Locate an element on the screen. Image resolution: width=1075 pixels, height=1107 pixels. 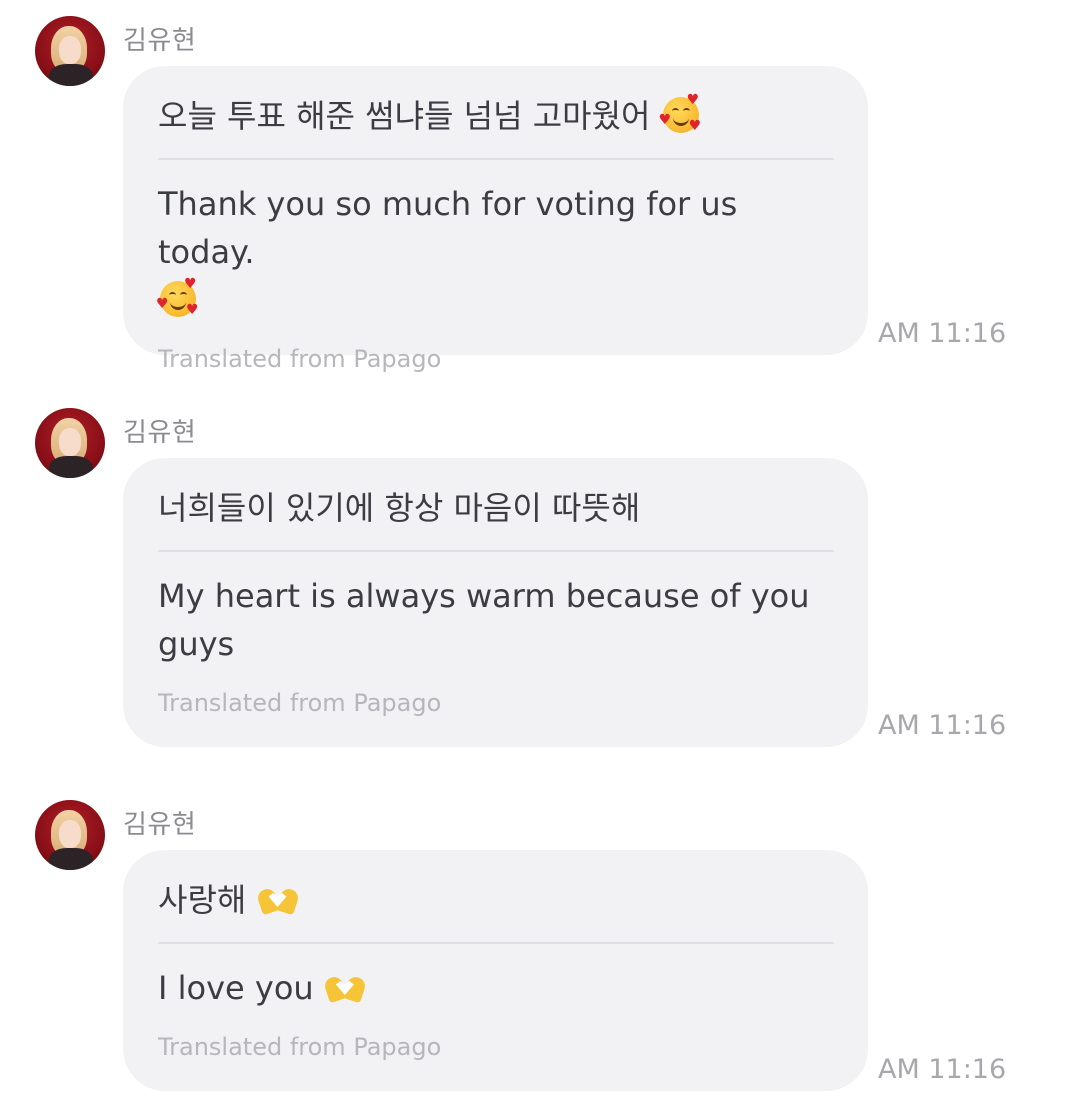
original-text: 오늘 투표 해준 썸냐들 넘넘 고마웠어 is located at coordinates (404, 116).